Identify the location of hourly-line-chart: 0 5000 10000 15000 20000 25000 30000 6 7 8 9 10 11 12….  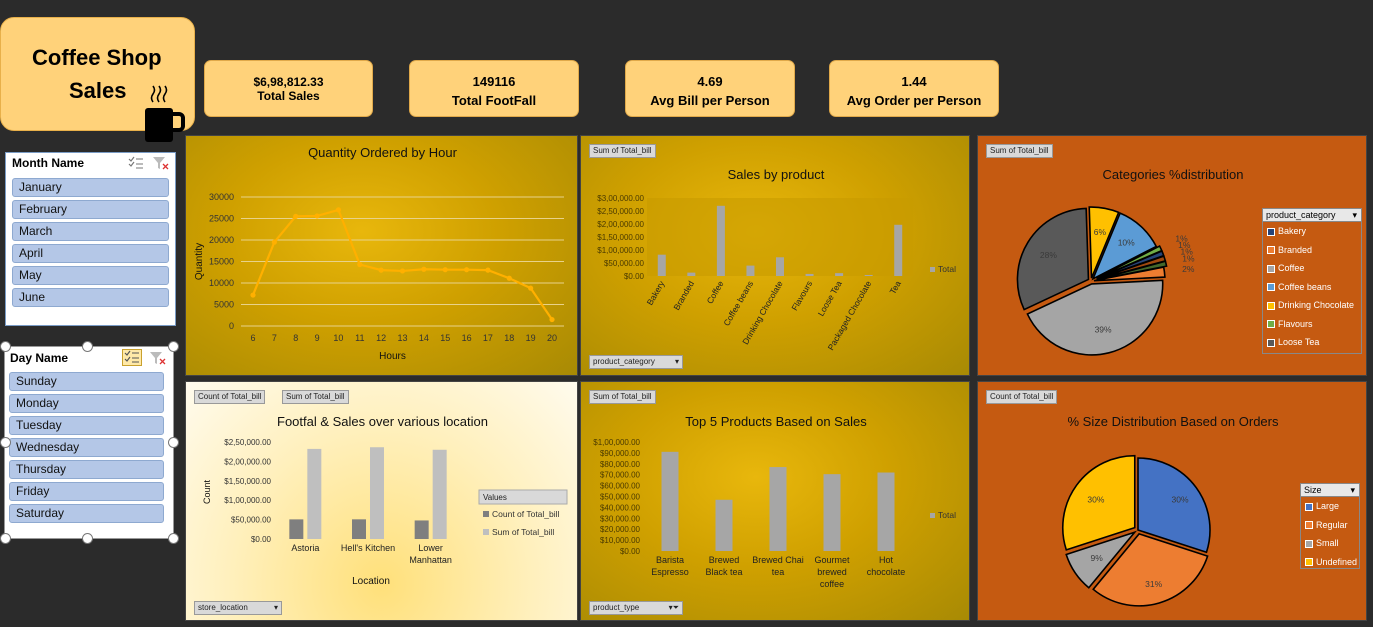
(379, 277).